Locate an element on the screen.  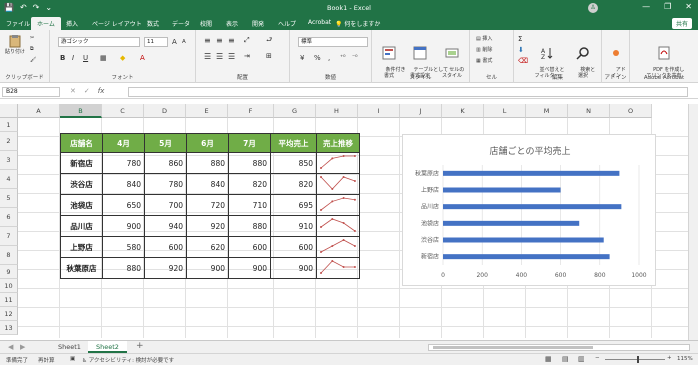
cancel-icon: ✕ is located at coordinates (73, 91).